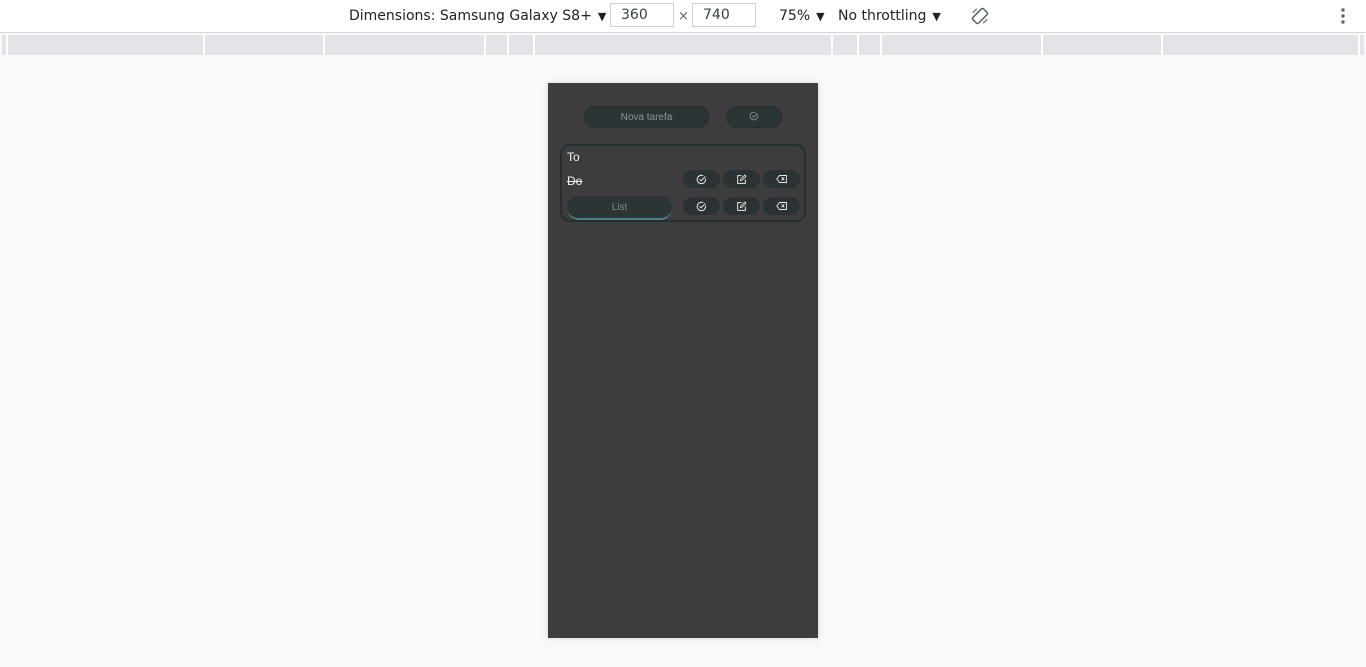 The image size is (1366, 667). I want to click on device-label: Dimensions: Samsung Galaxy S8+, so click(470, 16).